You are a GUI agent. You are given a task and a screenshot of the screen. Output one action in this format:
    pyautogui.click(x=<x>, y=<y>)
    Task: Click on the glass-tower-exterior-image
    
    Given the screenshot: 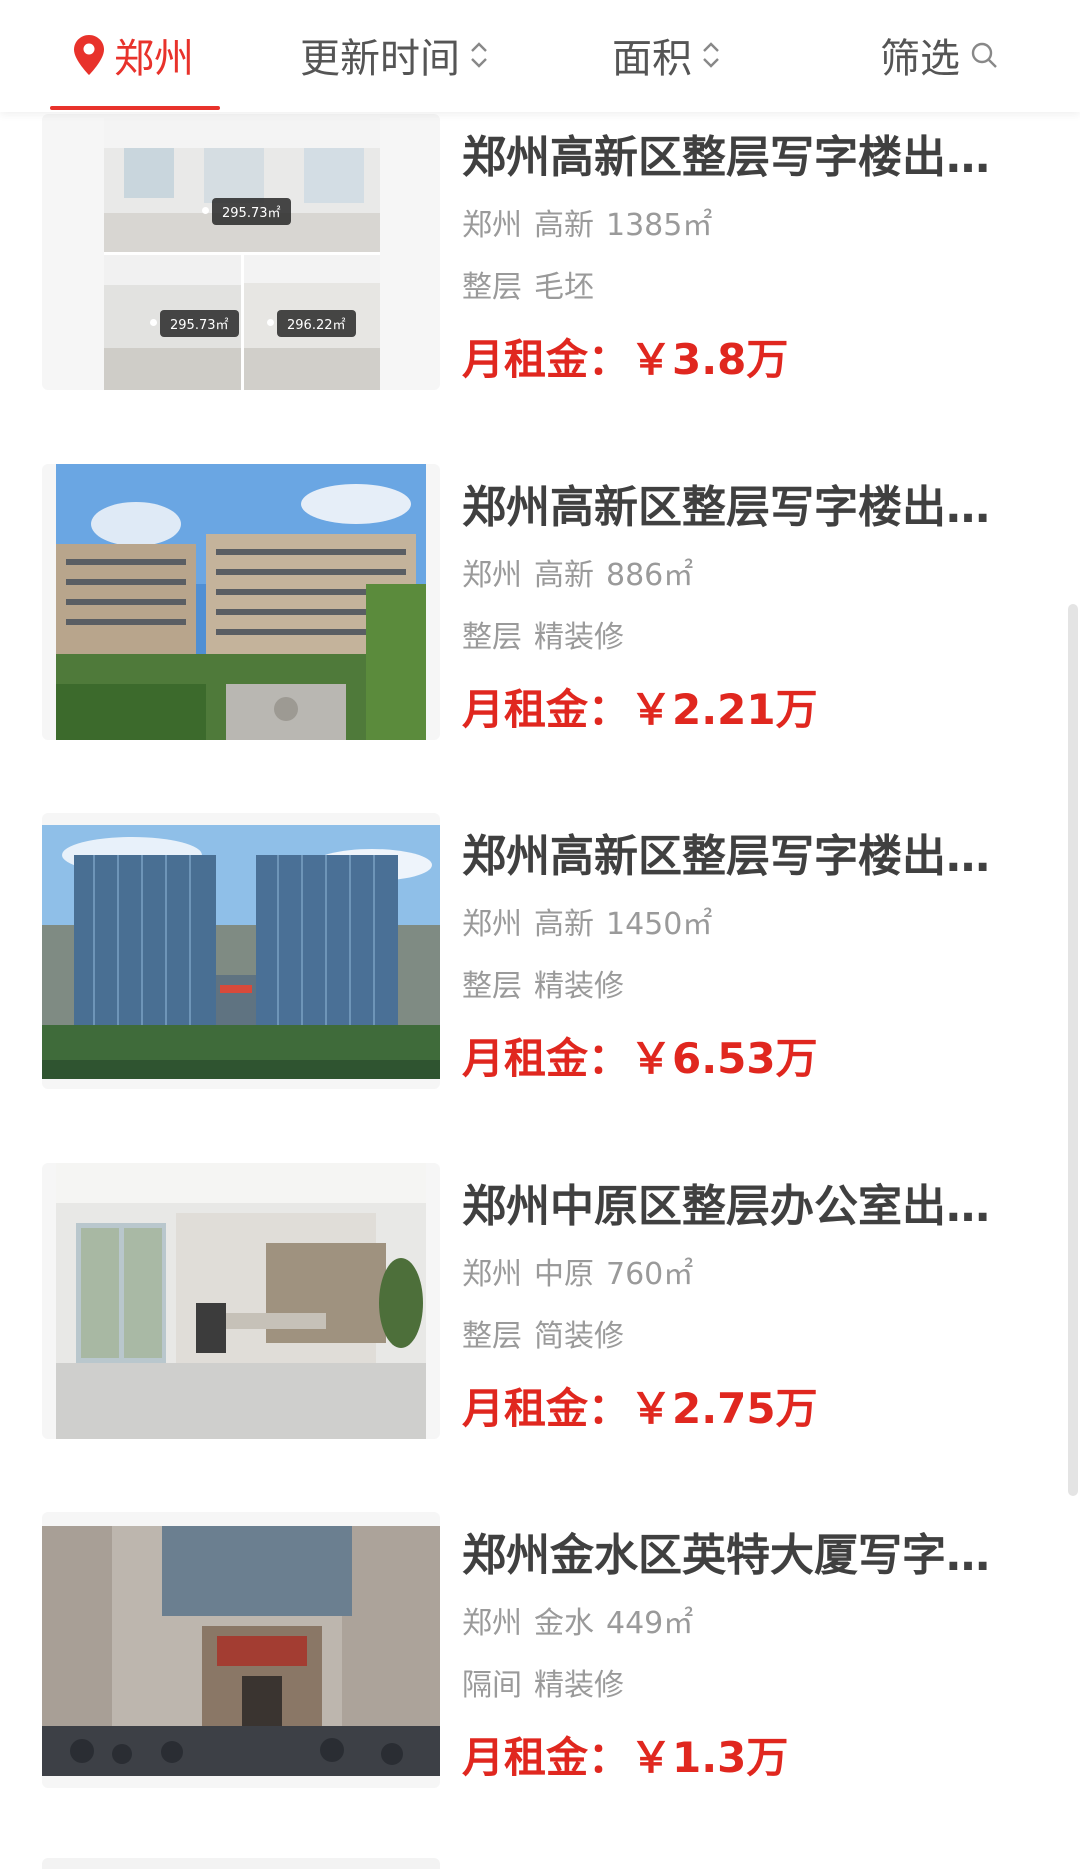 What is the action you would take?
    pyautogui.click(x=241, y=952)
    